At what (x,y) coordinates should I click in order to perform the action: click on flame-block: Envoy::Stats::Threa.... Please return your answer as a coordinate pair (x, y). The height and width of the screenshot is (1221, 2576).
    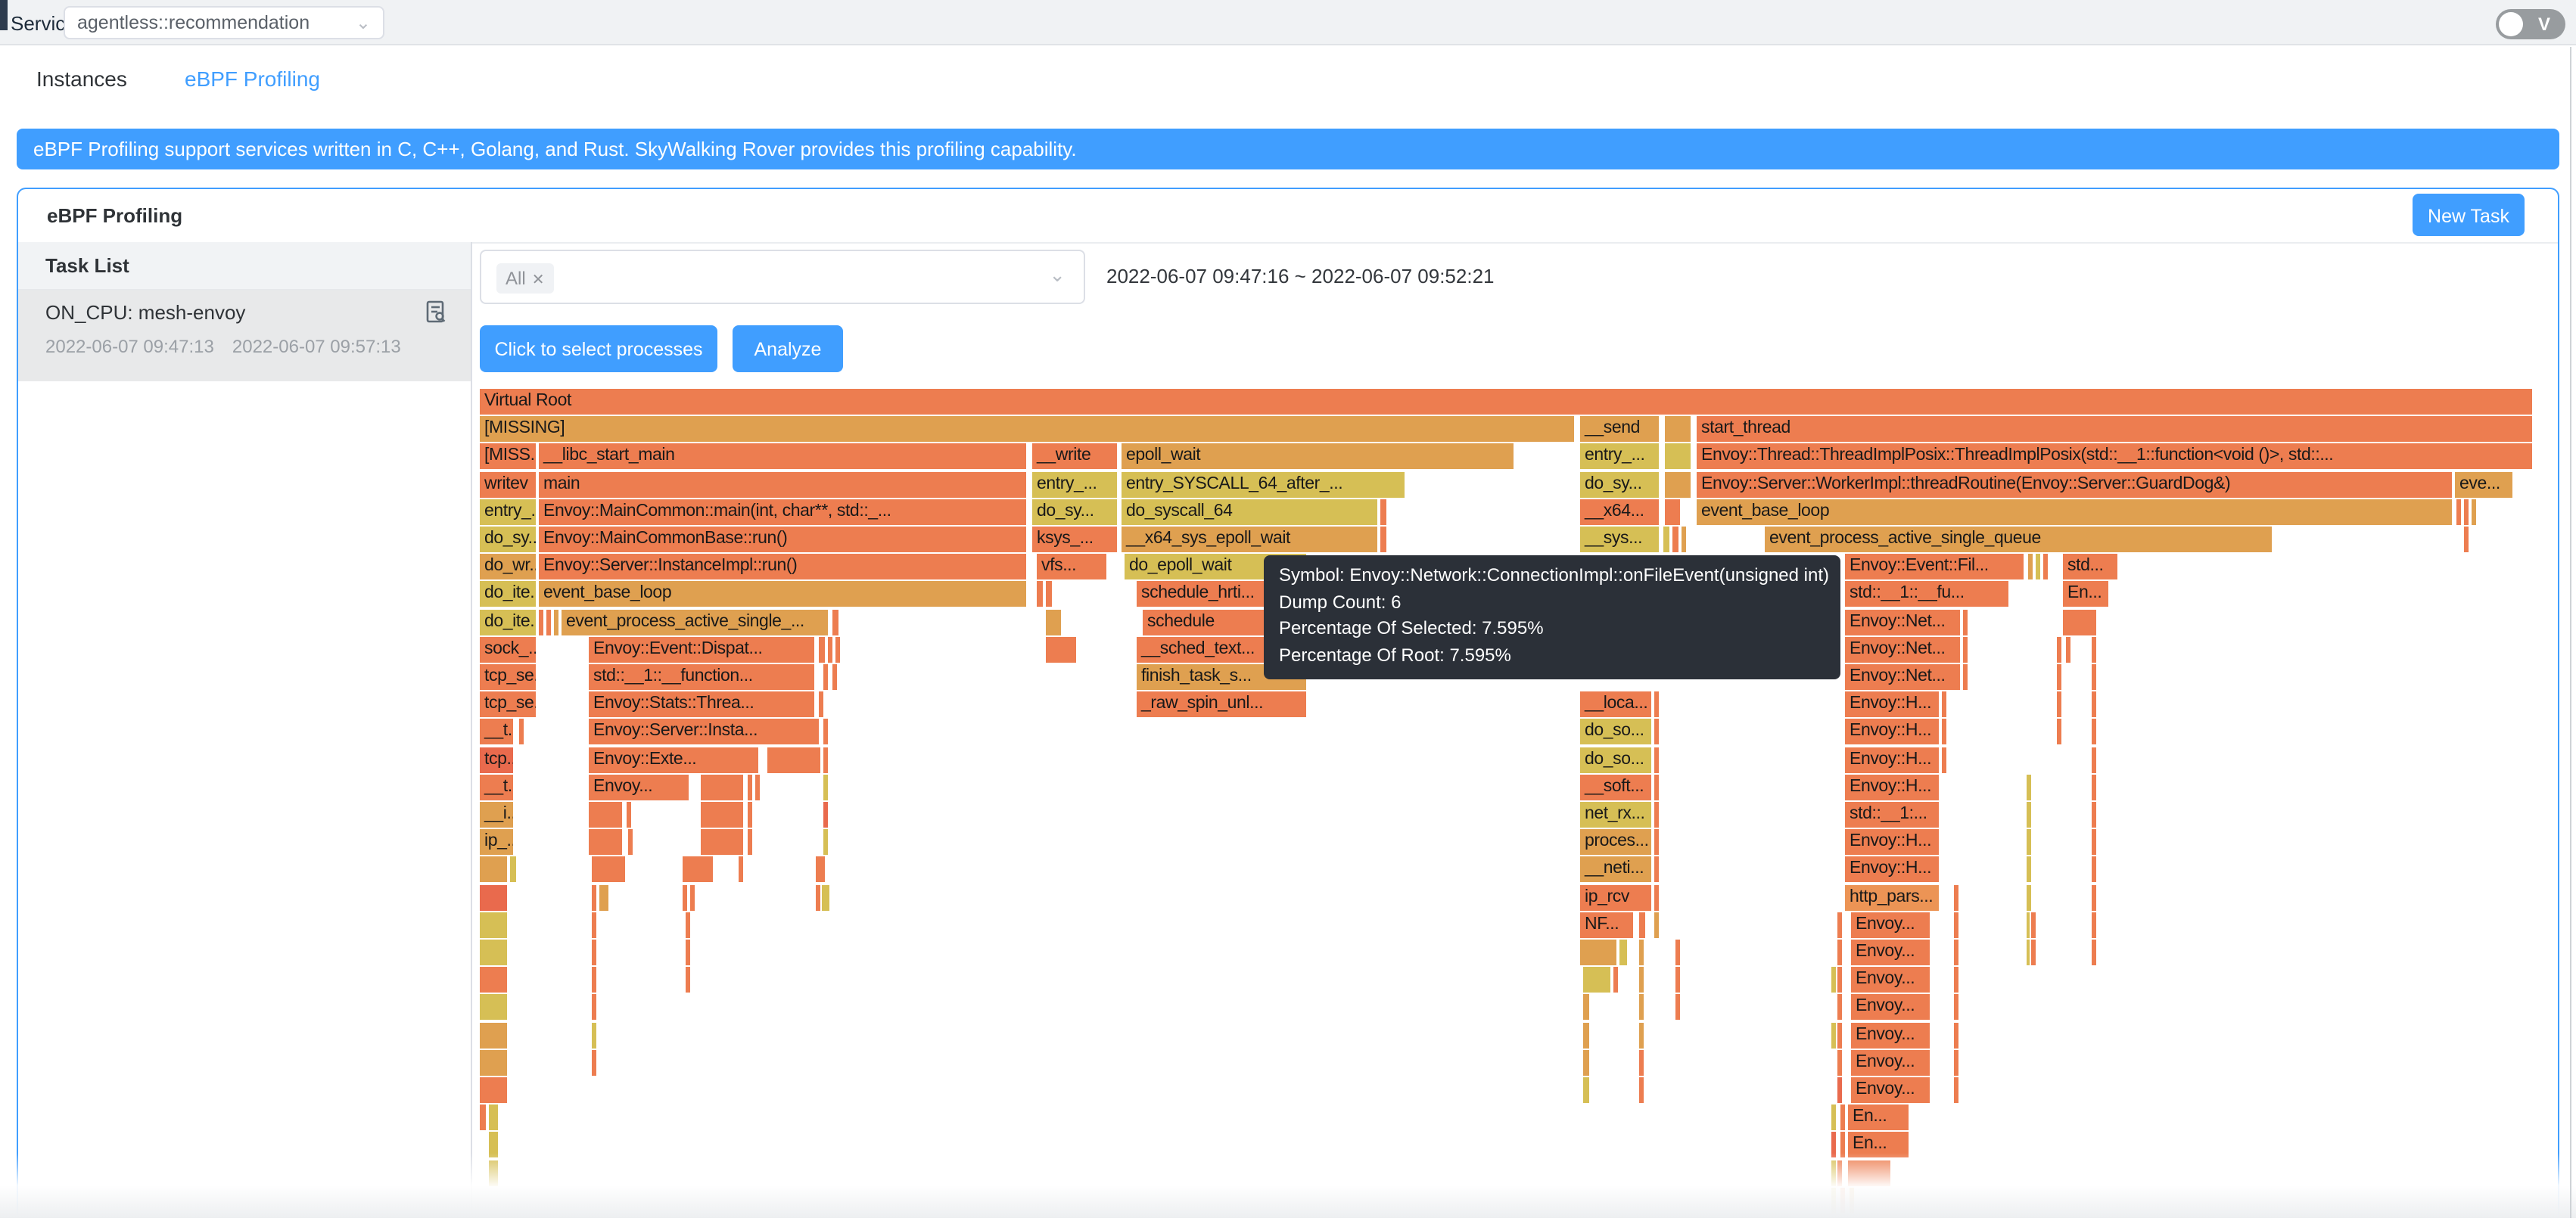
    Looking at the image, I should click on (702, 704).